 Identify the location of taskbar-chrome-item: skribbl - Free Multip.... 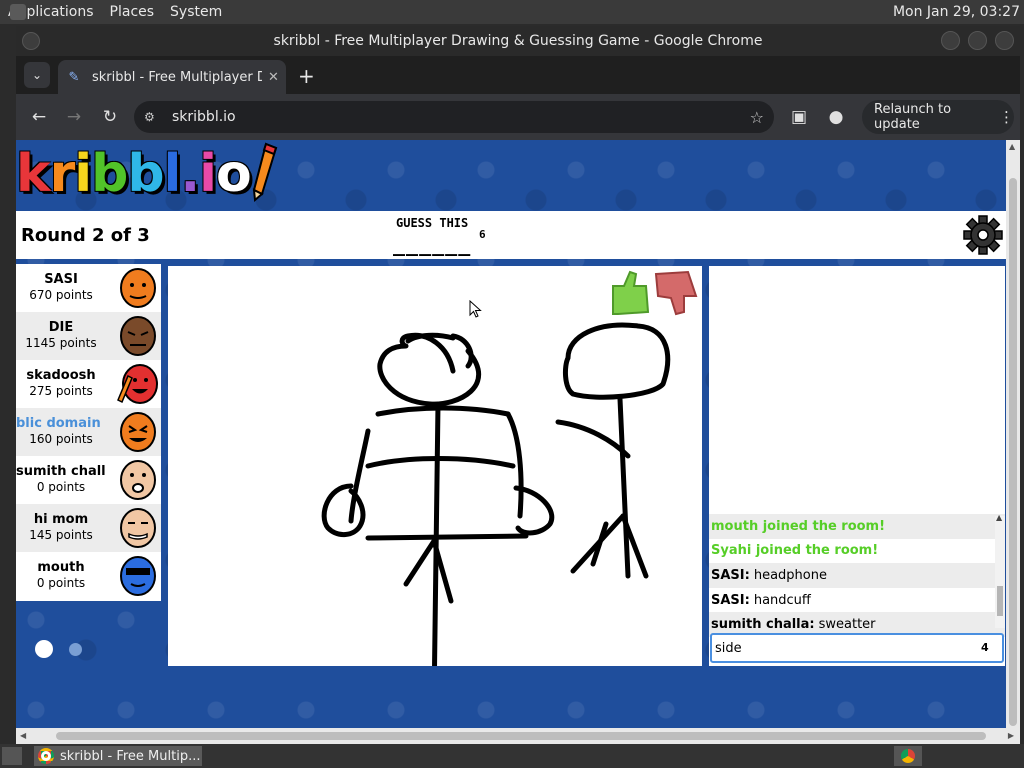
(118, 756).